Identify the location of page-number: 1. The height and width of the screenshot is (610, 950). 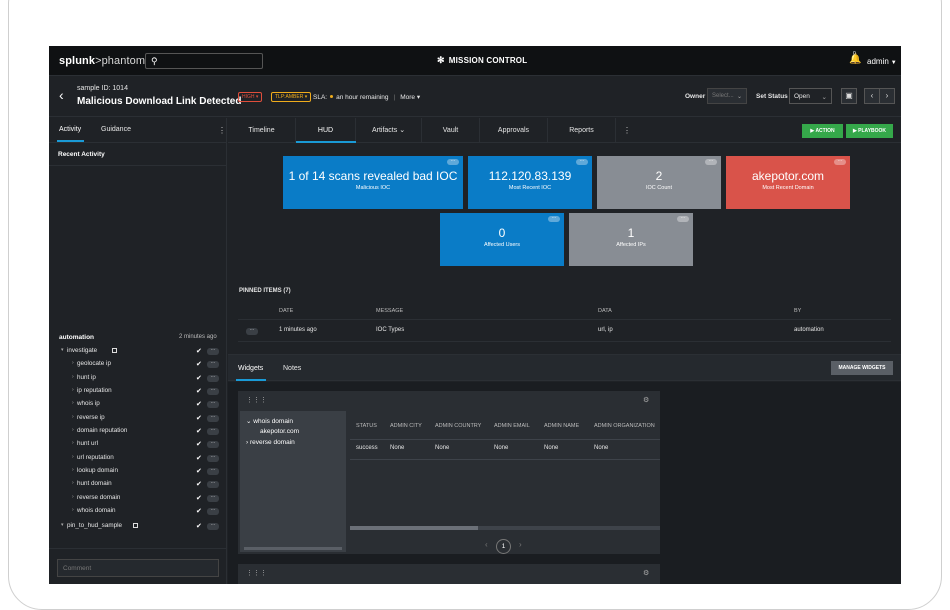
(503, 546).